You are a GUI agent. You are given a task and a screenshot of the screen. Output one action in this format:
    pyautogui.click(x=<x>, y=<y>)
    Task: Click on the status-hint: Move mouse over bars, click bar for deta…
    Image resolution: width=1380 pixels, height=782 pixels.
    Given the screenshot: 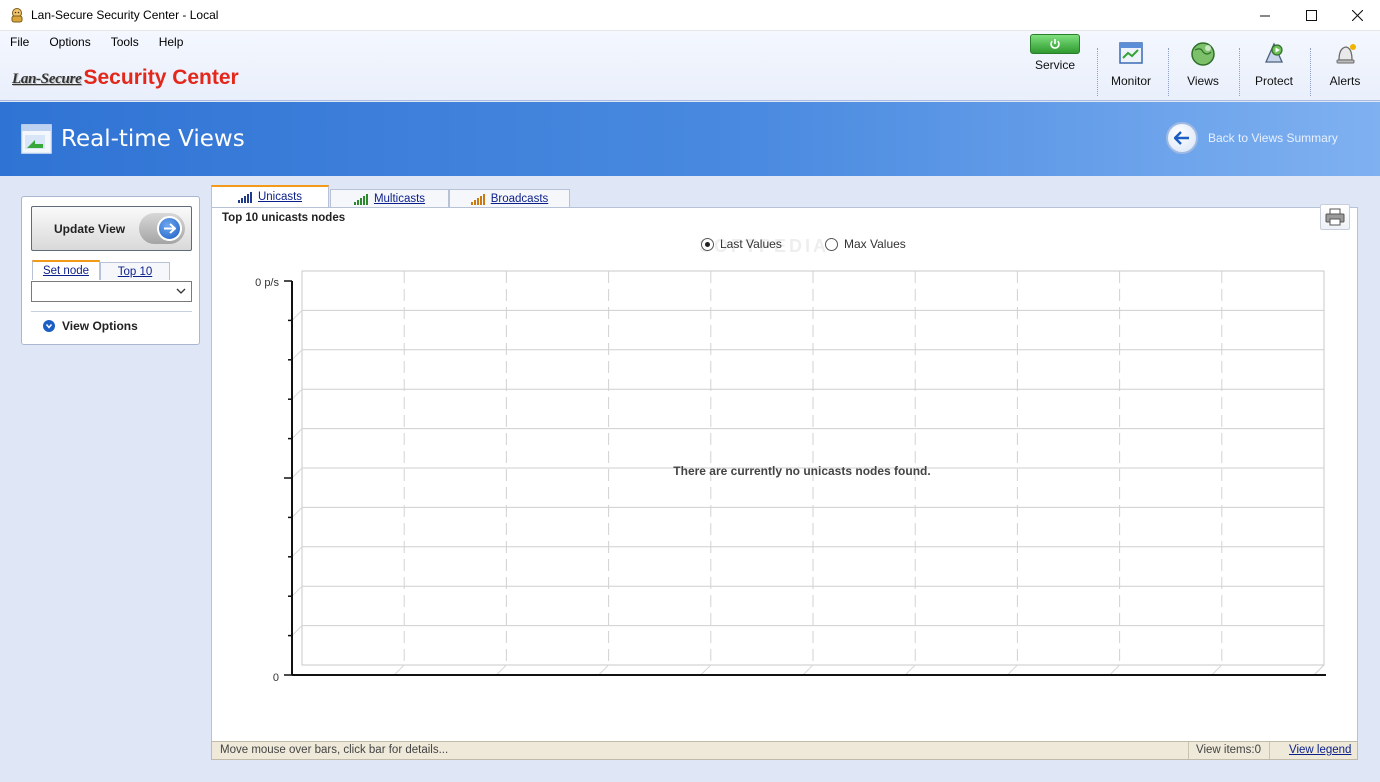 What is the action you would take?
    pyautogui.click(x=334, y=750)
    